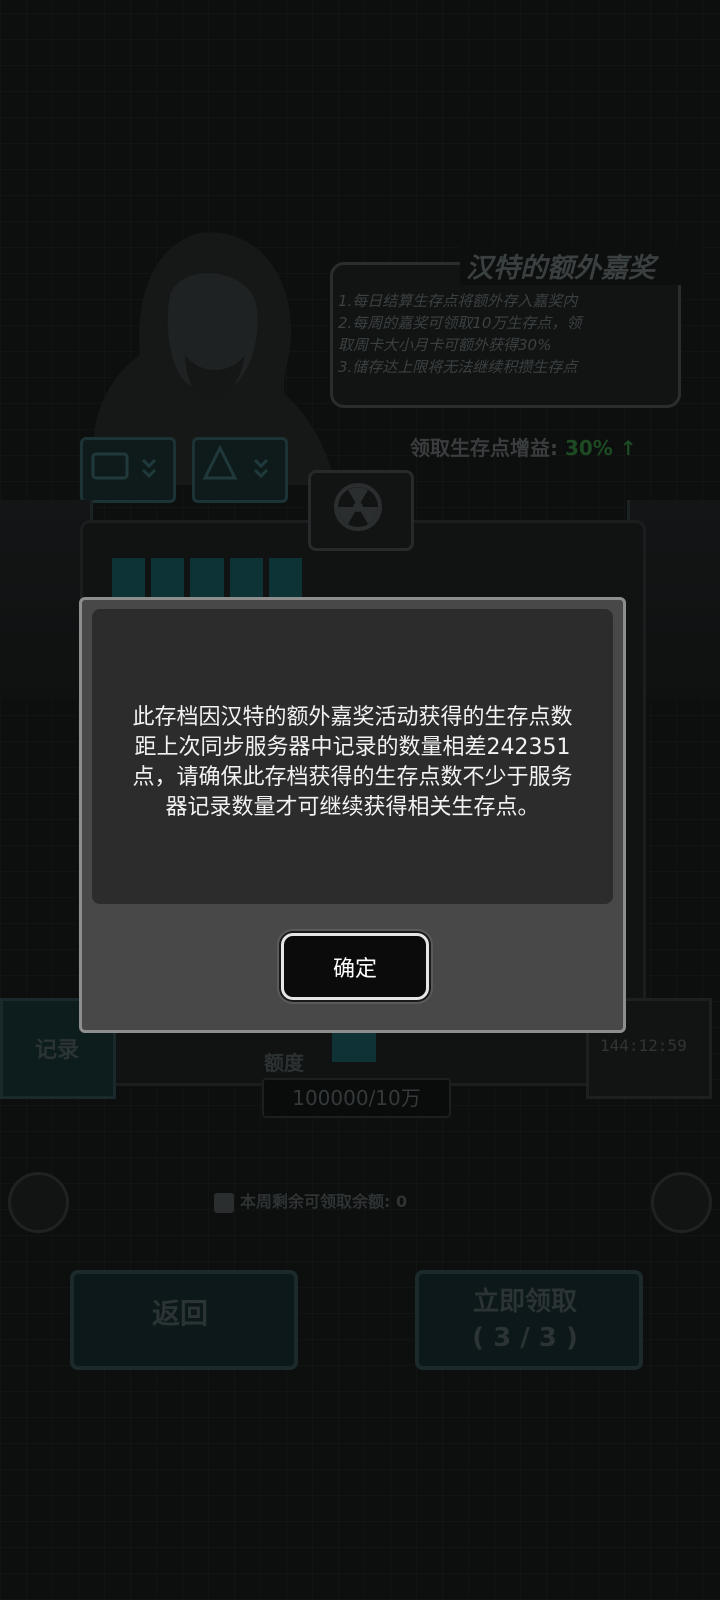  I want to click on event-rule-line: 2.每周的嘉奖可领取10万生存点，领, so click(460, 323).